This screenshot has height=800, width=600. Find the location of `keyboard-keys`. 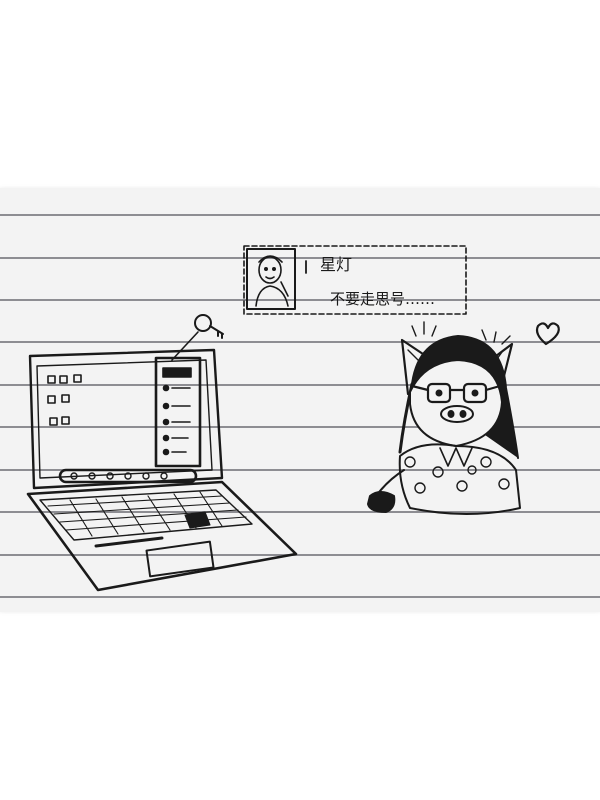

keyboard-keys is located at coordinates (147, 514).